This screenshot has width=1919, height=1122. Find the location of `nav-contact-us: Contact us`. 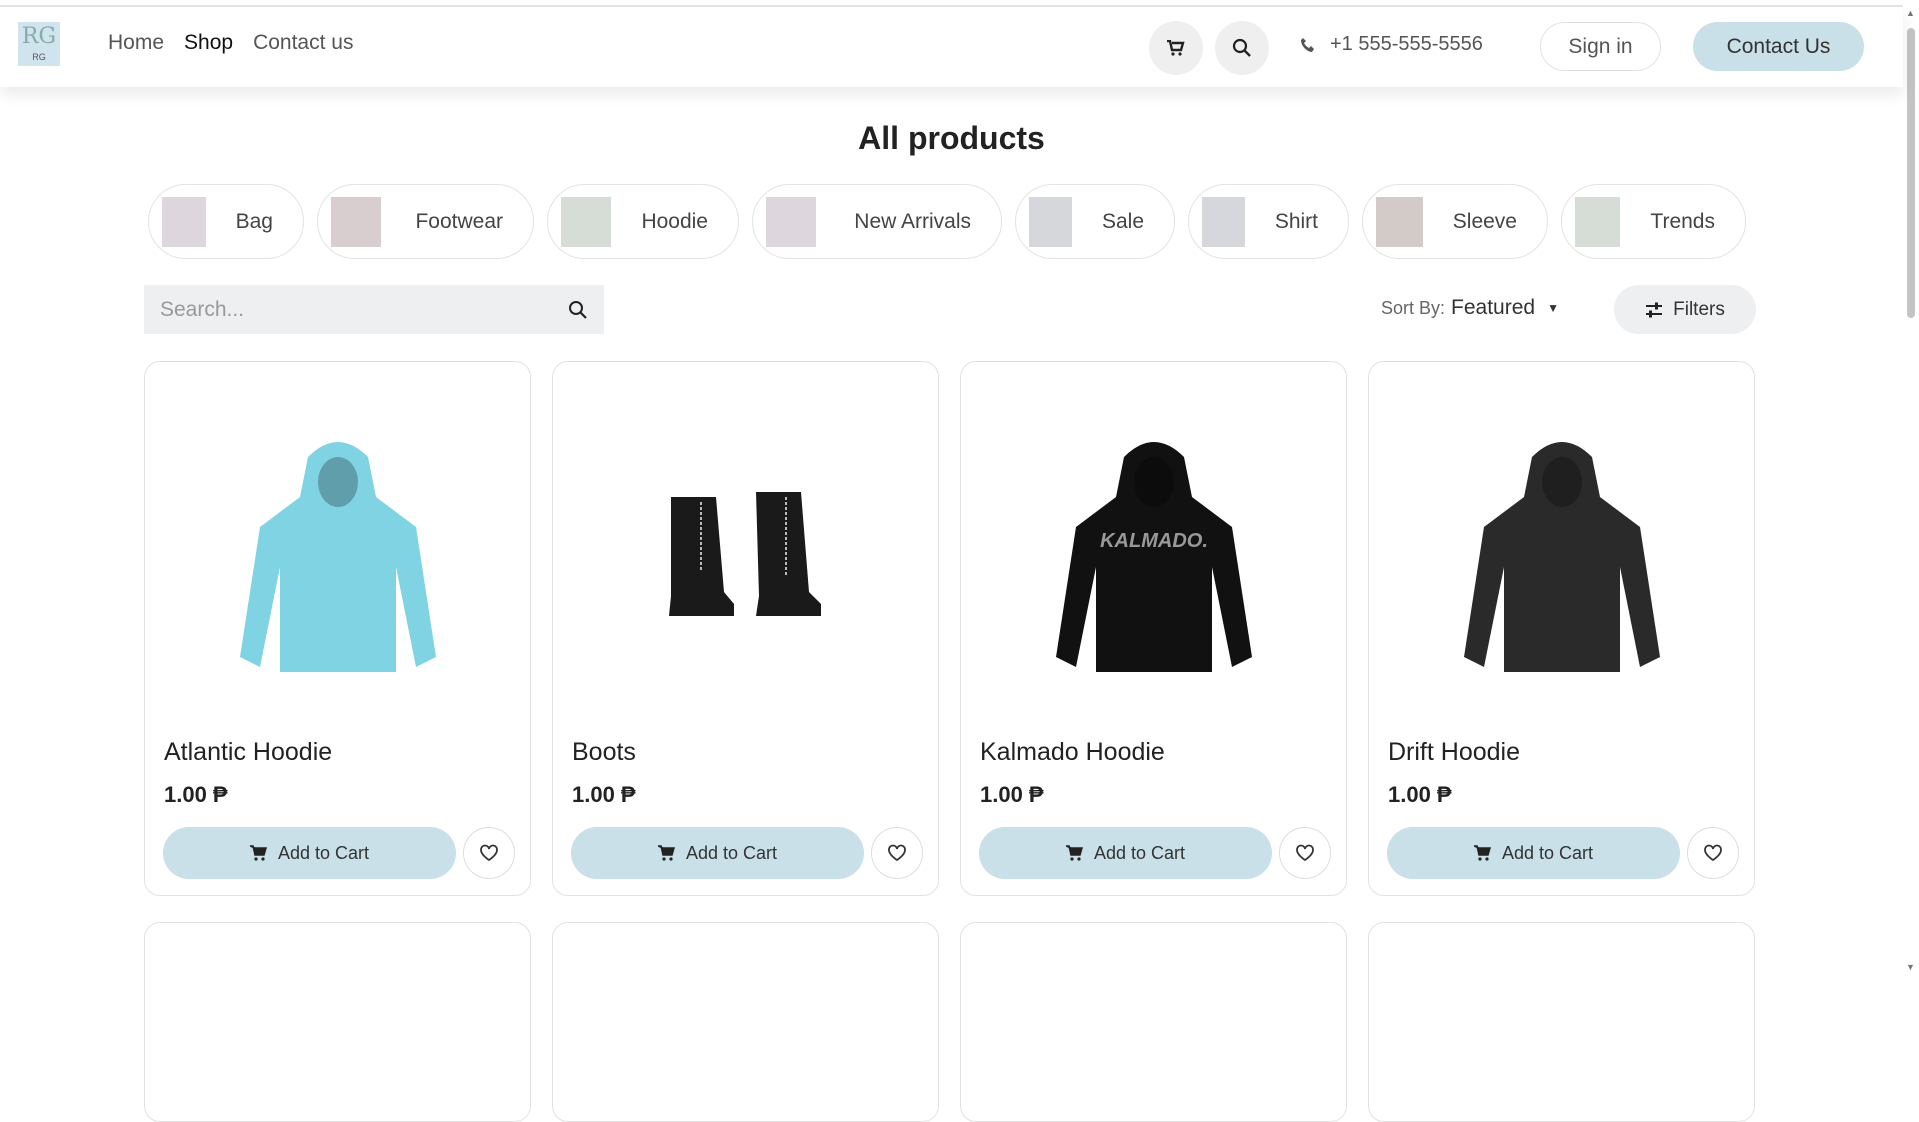

nav-contact-us: Contact us is located at coordinates (303, 43).